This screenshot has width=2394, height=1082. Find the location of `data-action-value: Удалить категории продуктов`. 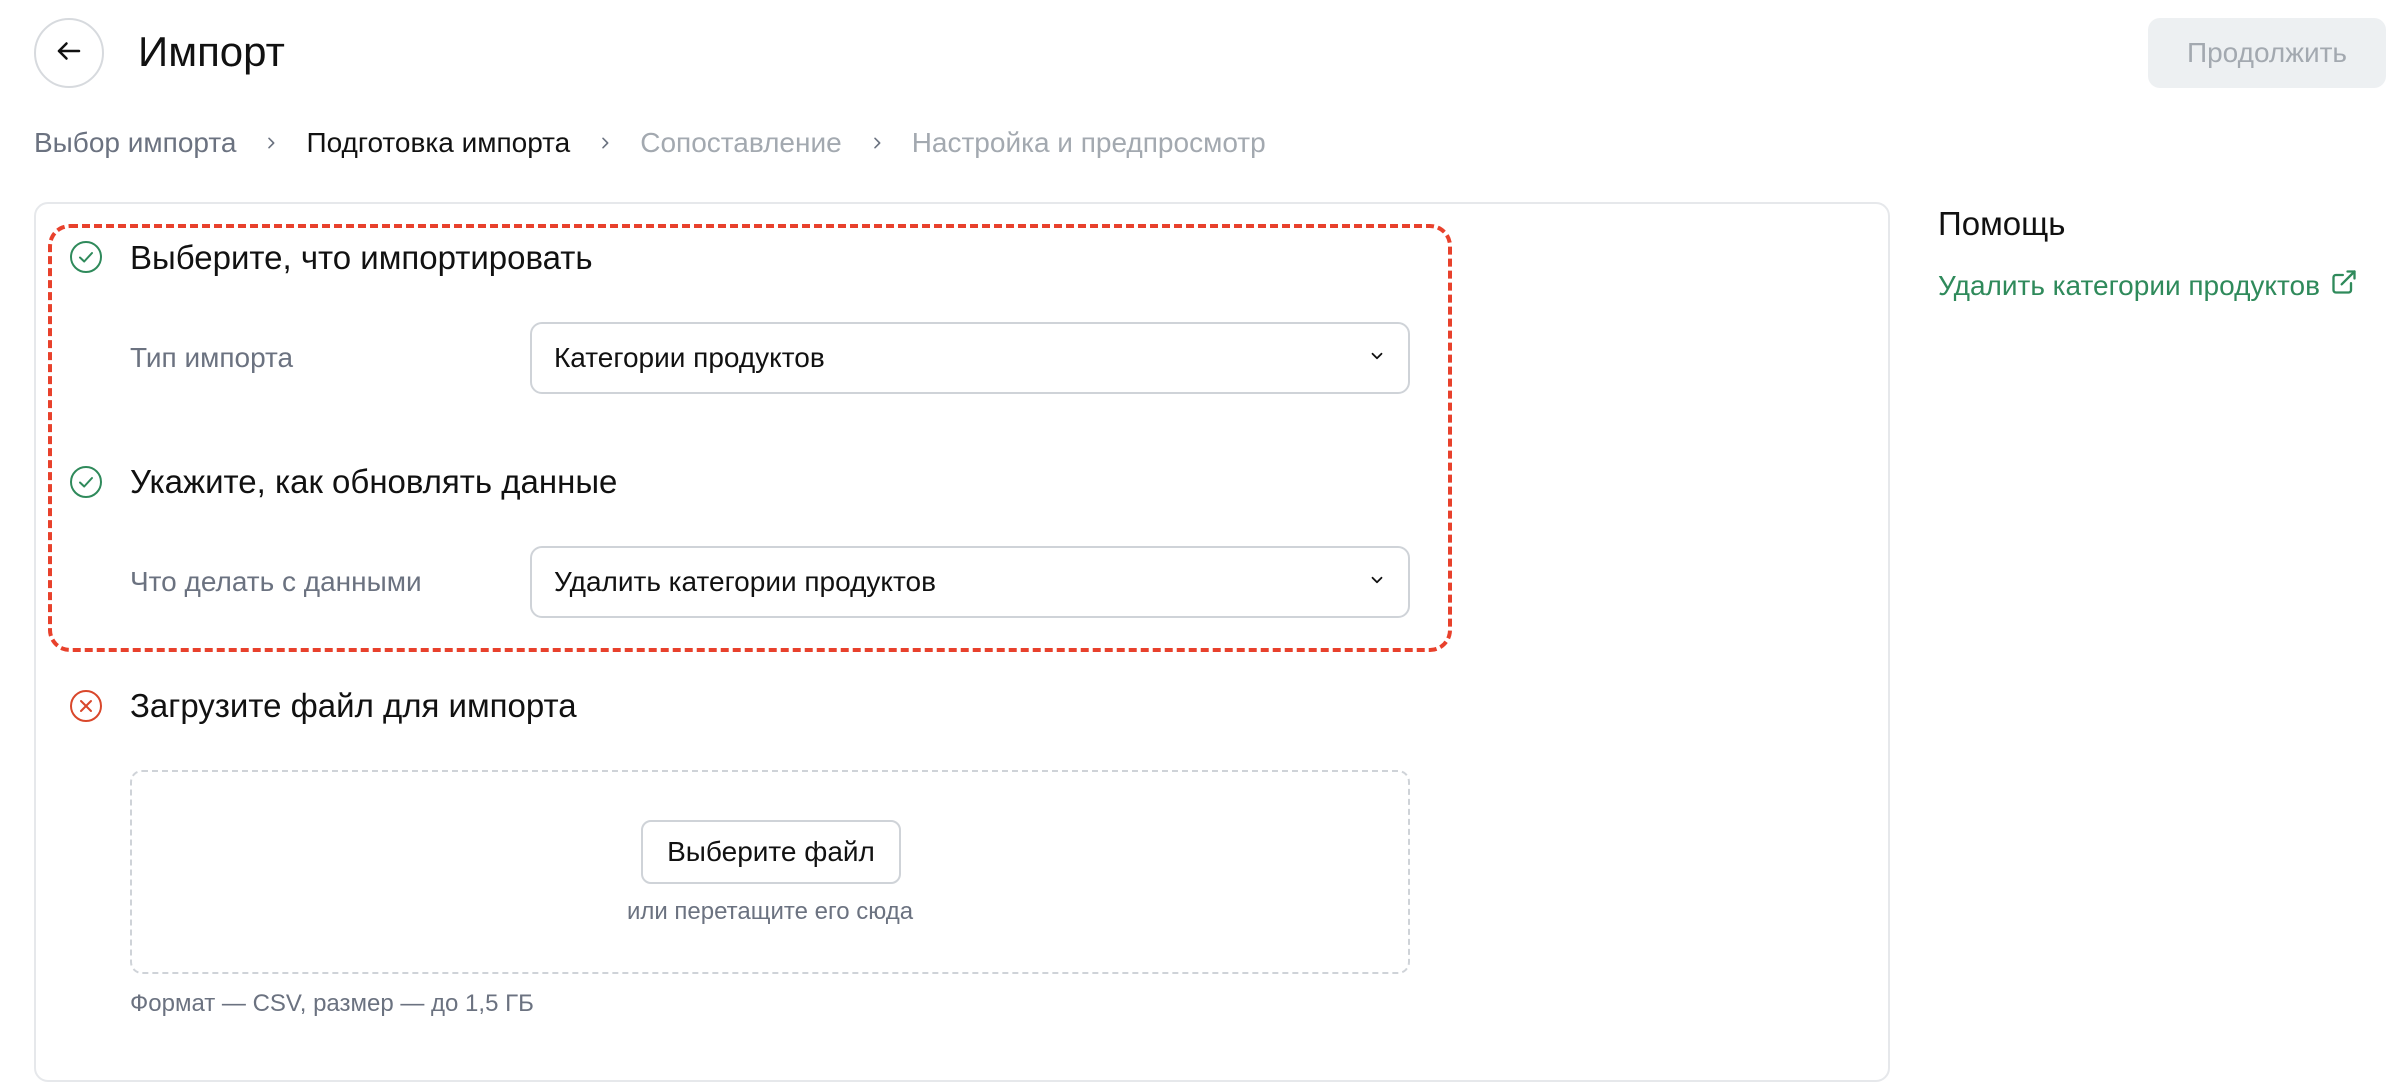

data-action-value: Удалить категории продуктов is located at coordinates (745, 581).